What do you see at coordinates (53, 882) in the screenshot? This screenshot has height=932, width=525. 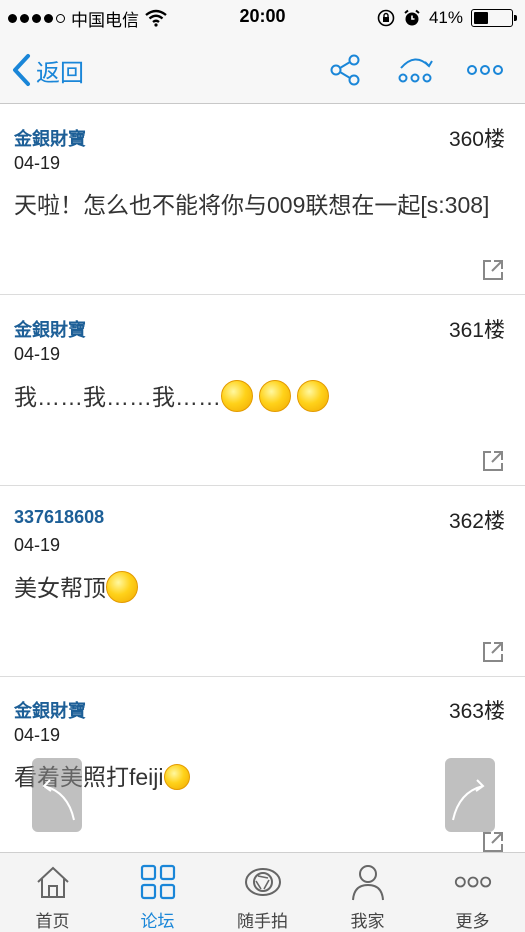 I see `home-icon` at bounding box center [53, 882].